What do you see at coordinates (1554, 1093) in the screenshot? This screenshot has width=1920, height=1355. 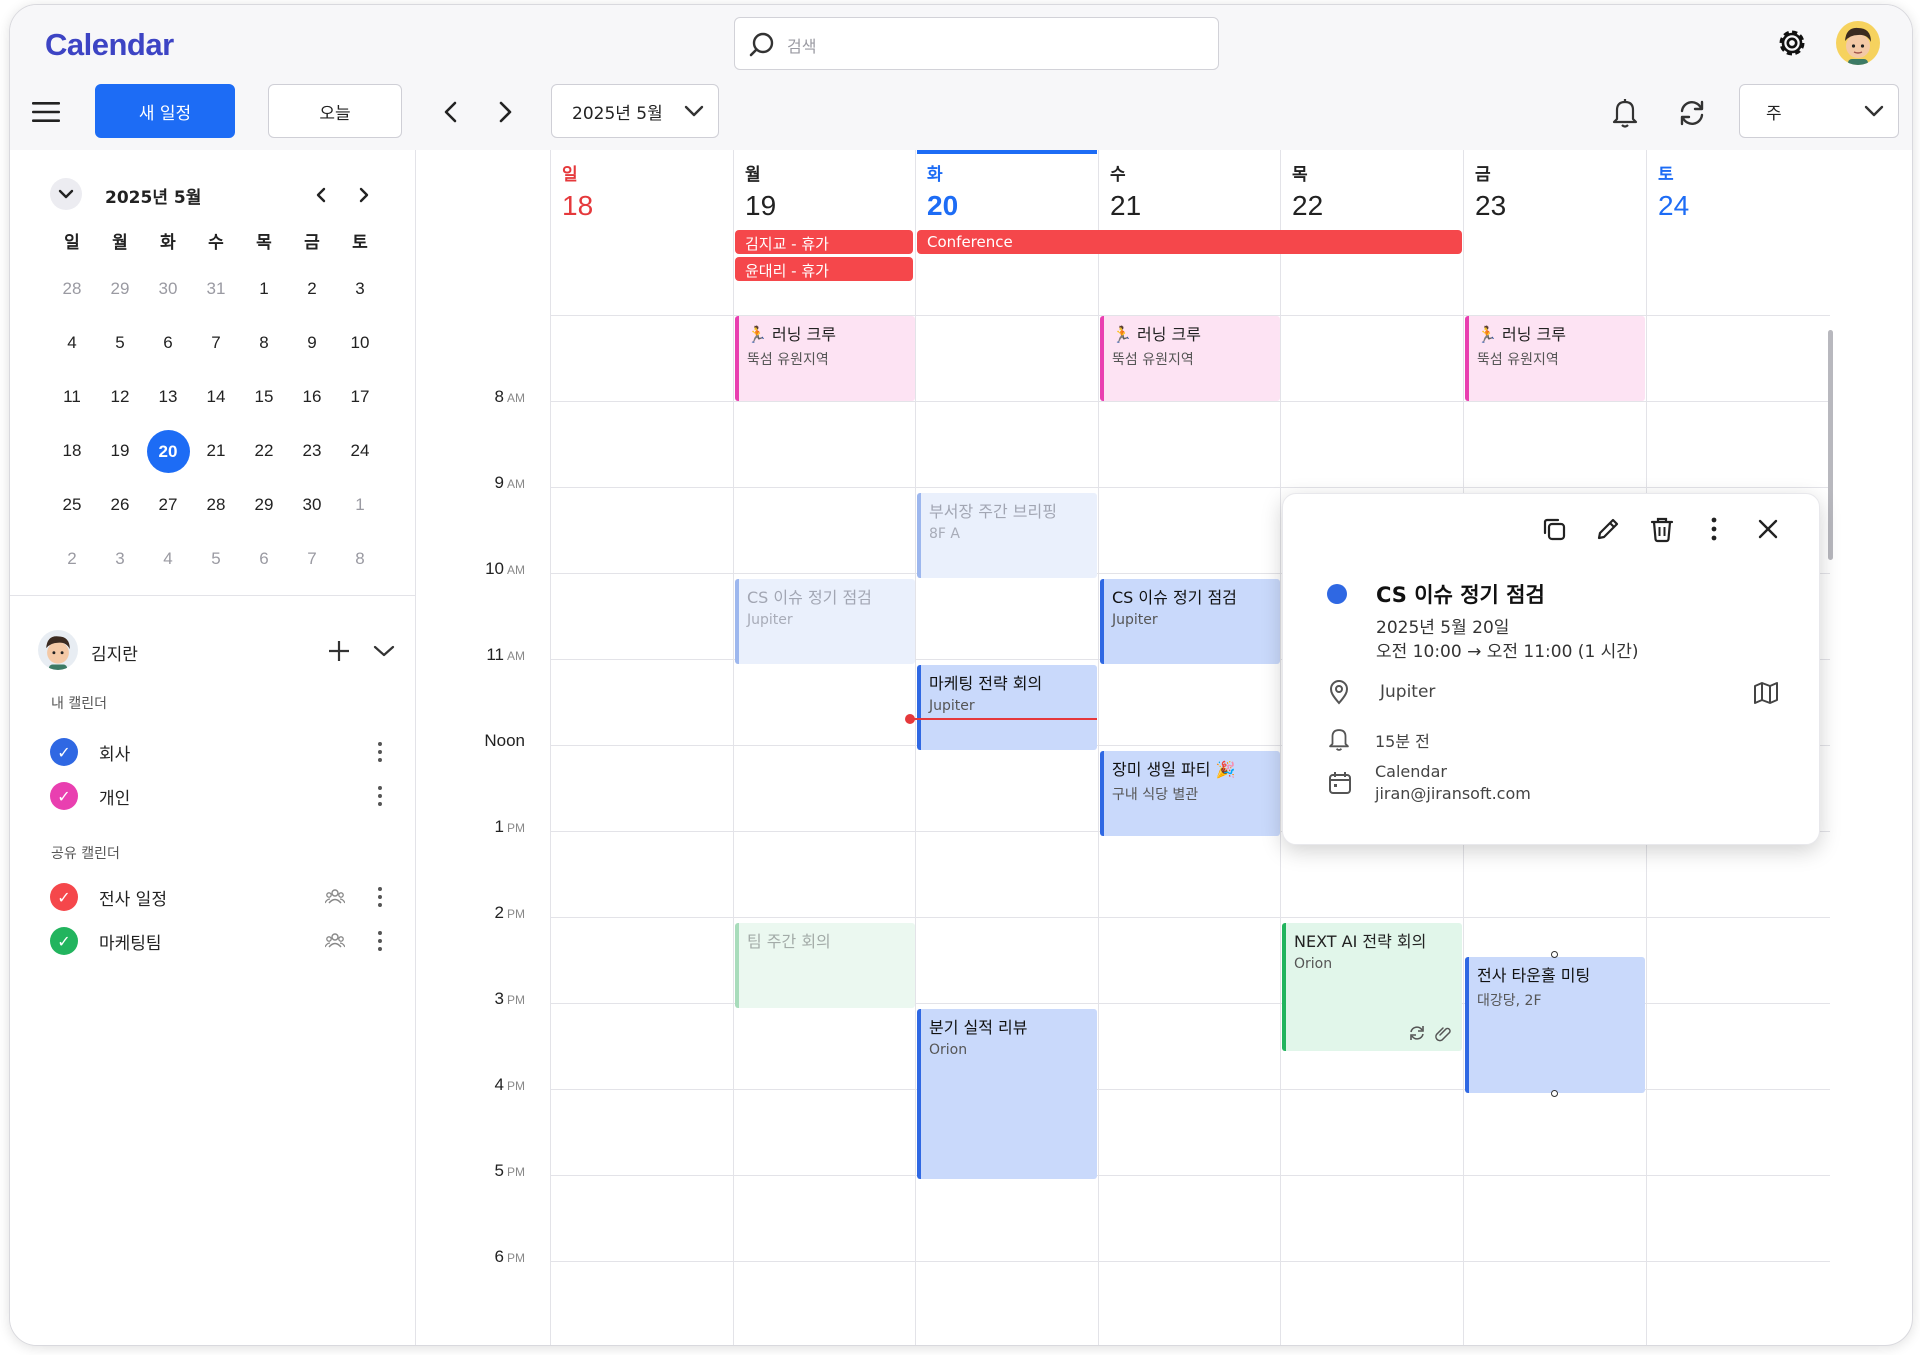 I see `resize-handle-bottom` at bounding box center [1554, 1093].